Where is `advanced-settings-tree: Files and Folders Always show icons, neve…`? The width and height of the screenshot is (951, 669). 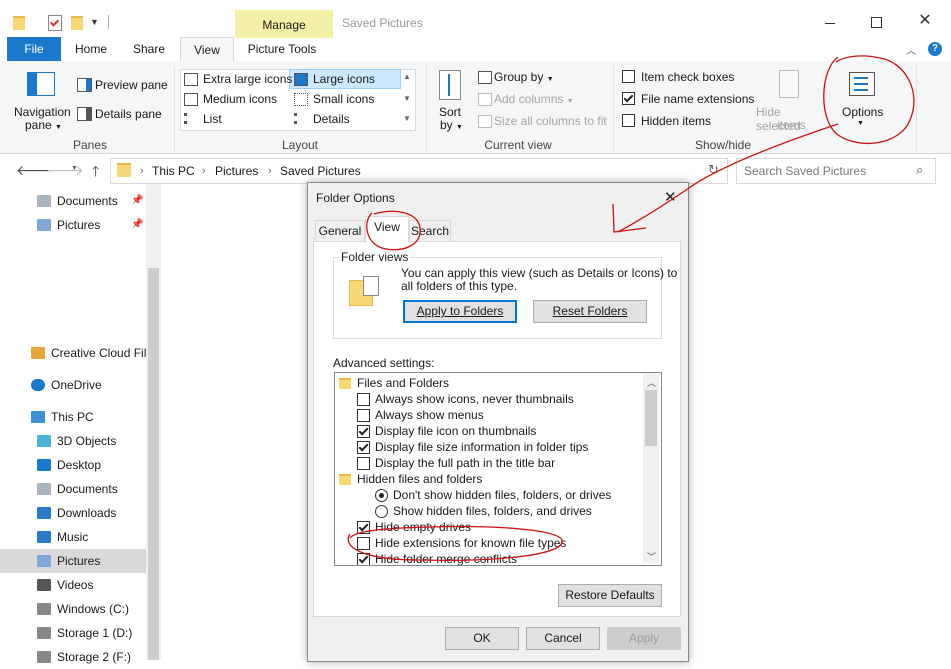
advanced-settings-tree: Files and Folders Always show icons, neve… is located at coordinates (498, 469).